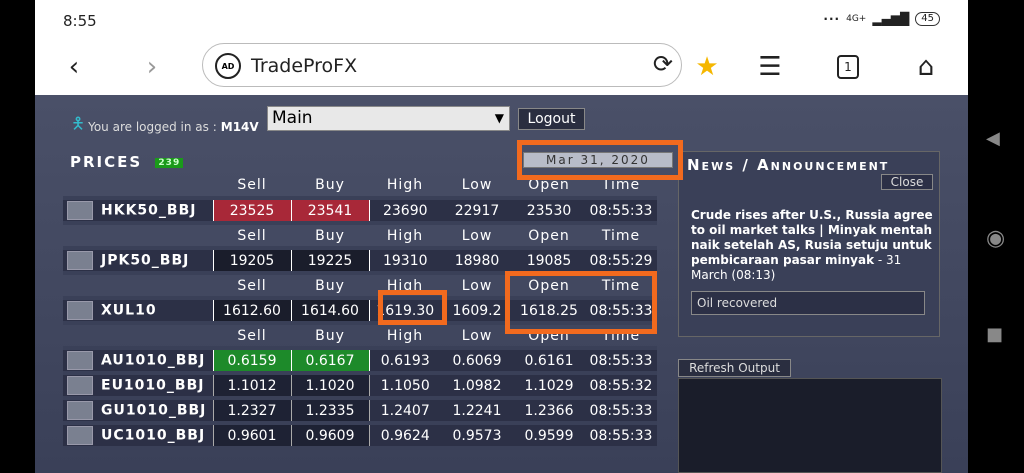  What do you see at coordinates (549, 261) in the screenshot?
I see `open-value: 19085` at bounding box center [549, 261].